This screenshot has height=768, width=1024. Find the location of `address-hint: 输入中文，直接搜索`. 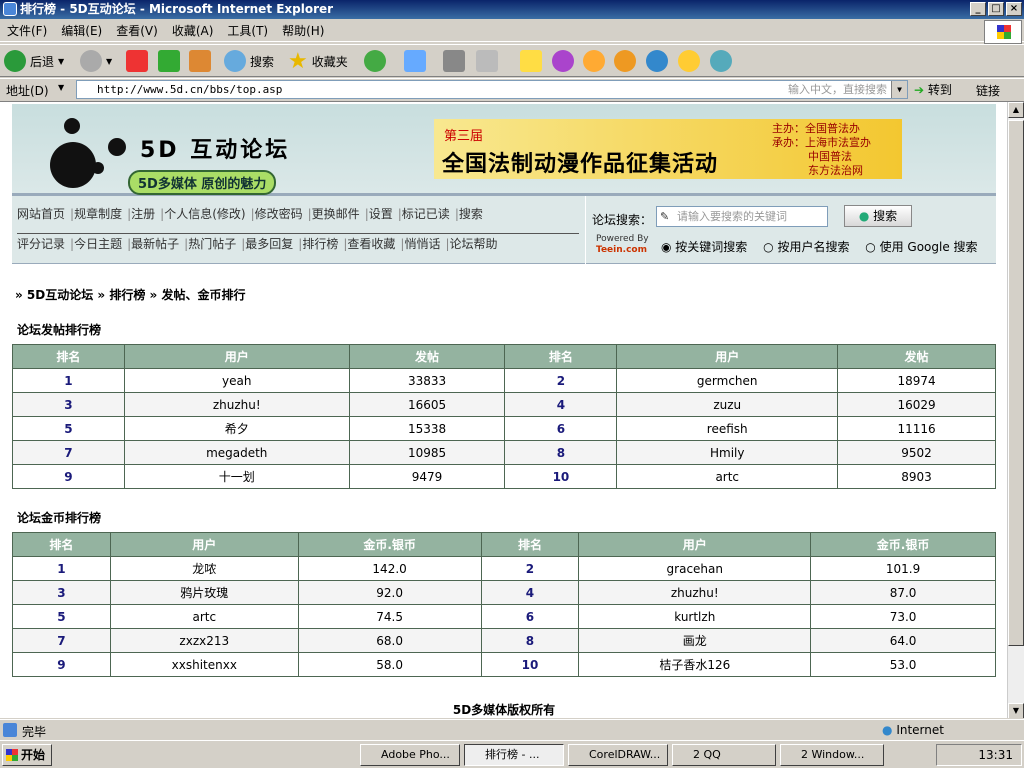

address-hint: 输入中文，直接搜索 is located at coordinates (837, 89).